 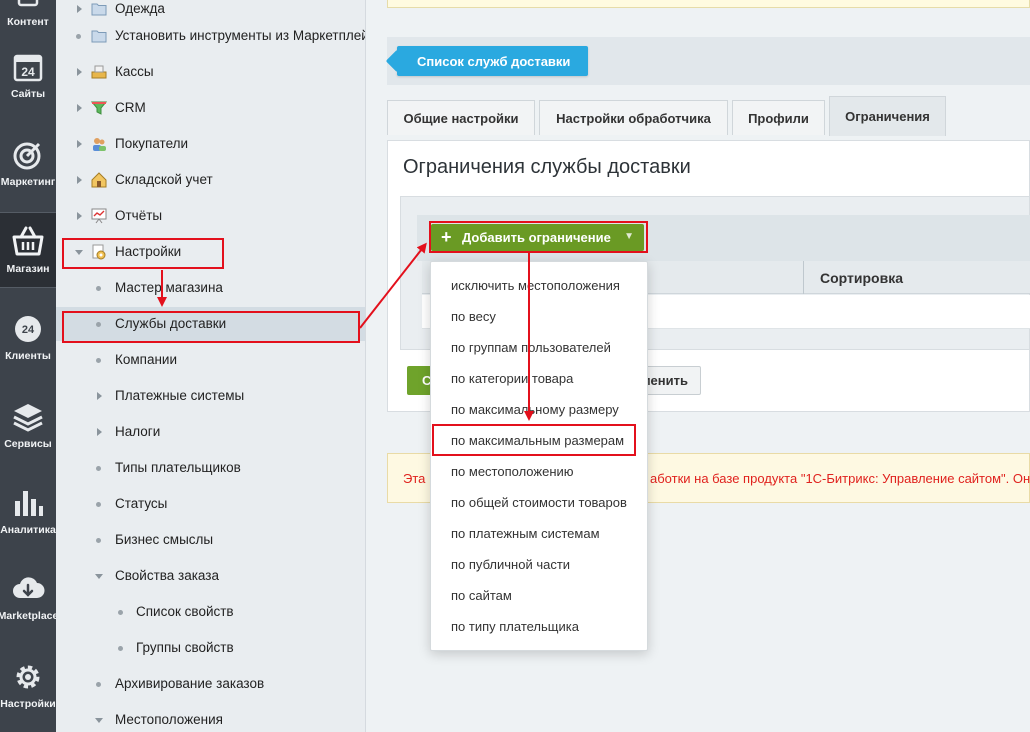 I want to click on tree-item-property-groups: Группы свойств, so click(x=210, y=648).